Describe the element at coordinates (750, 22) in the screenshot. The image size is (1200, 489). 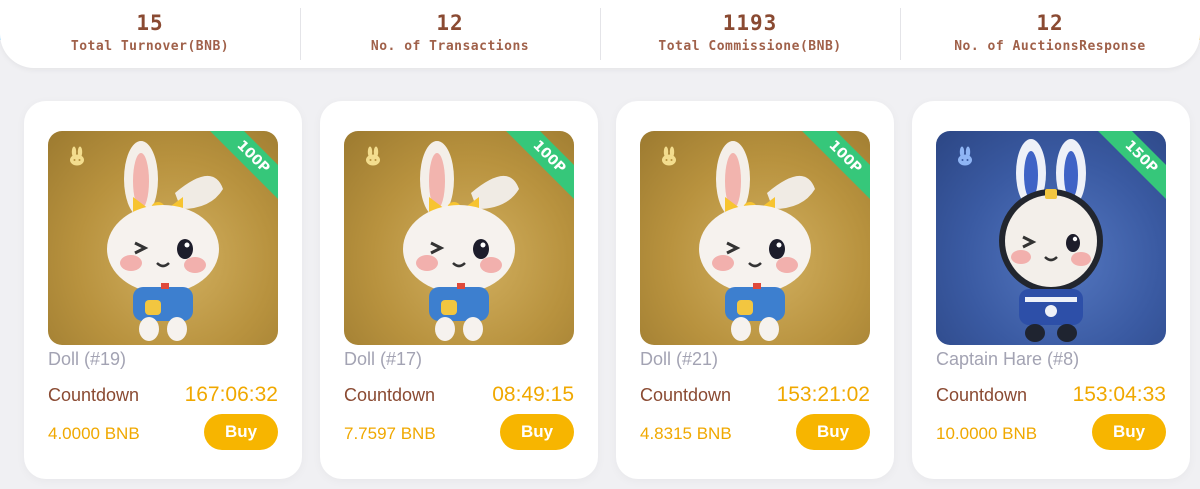
I see `stat-value: 1193` at that location.